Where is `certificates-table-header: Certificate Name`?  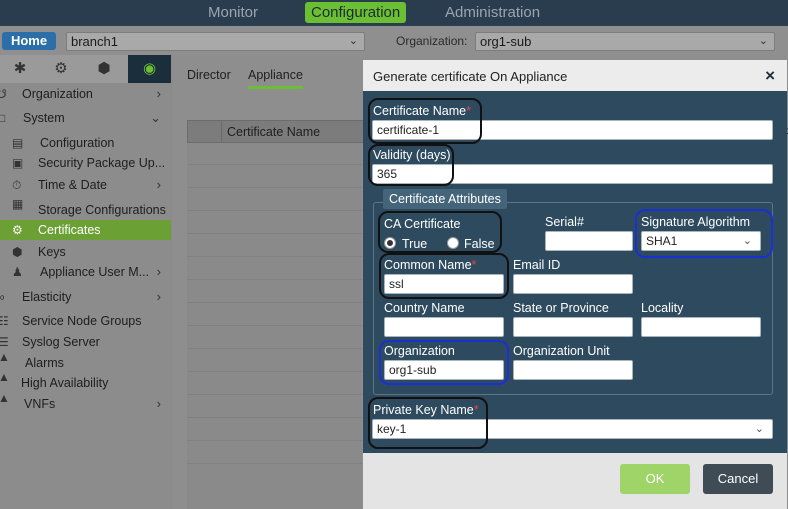 certificates-table-header: Certificate Name is located at coordinates (277, 131).